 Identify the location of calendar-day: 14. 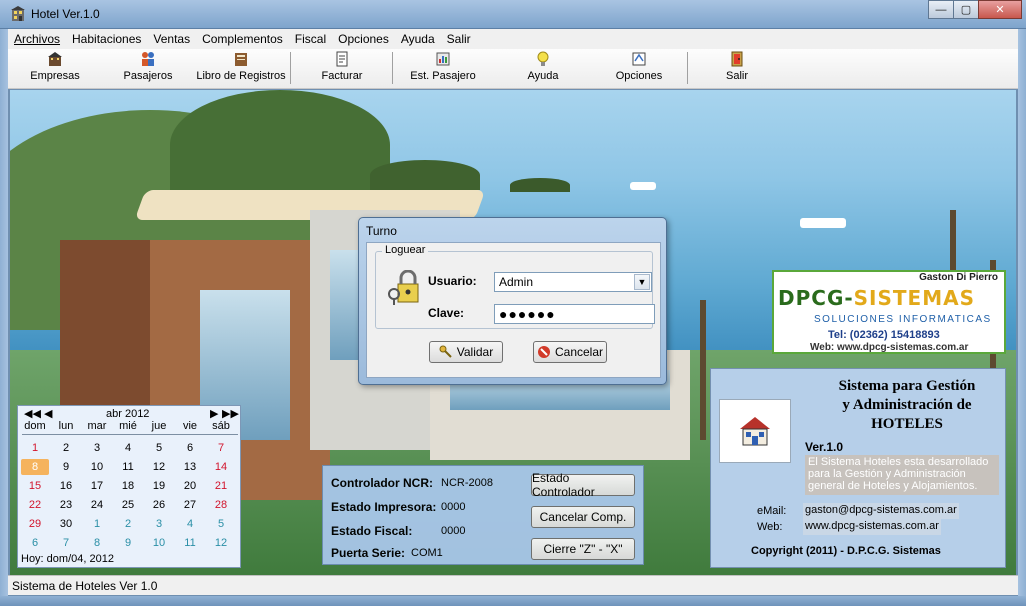
(221, 467).